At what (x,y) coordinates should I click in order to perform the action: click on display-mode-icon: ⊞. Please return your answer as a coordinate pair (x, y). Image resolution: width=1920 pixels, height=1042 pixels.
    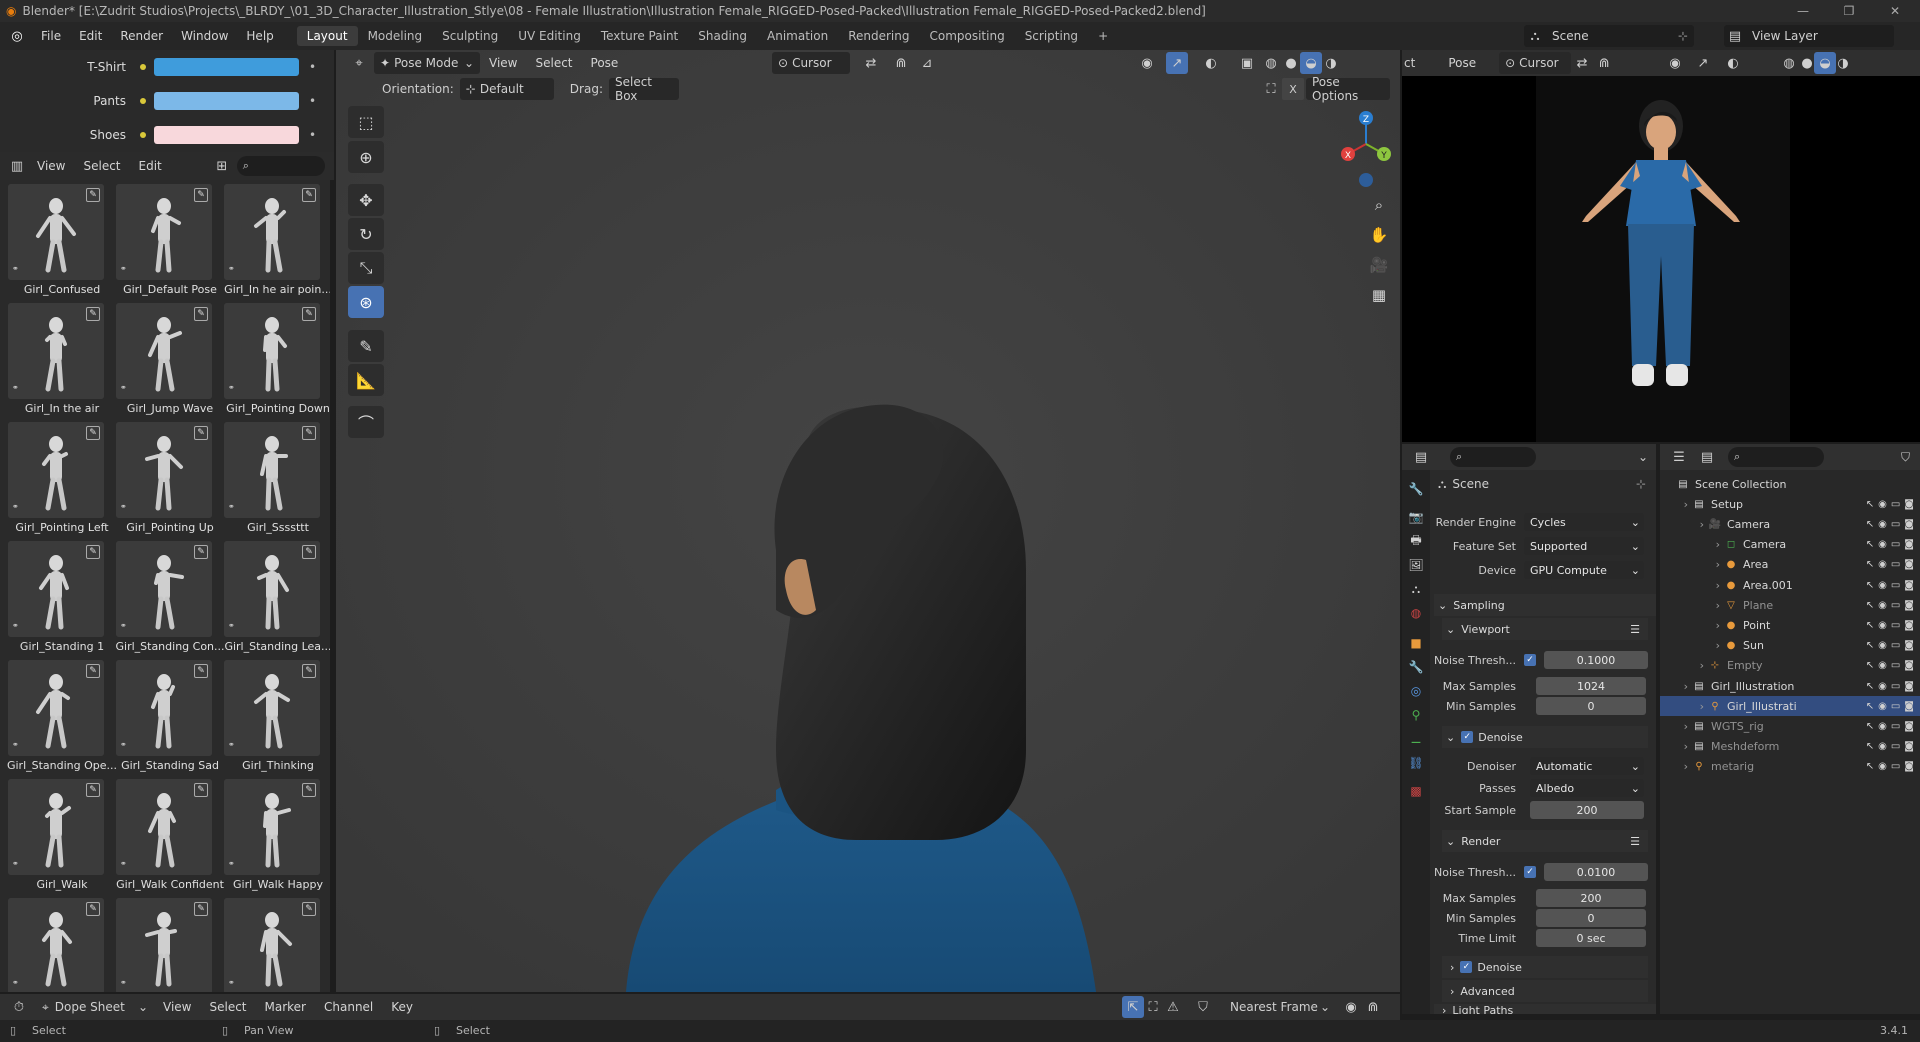
    Looking at the image, I should click on (222, 166).